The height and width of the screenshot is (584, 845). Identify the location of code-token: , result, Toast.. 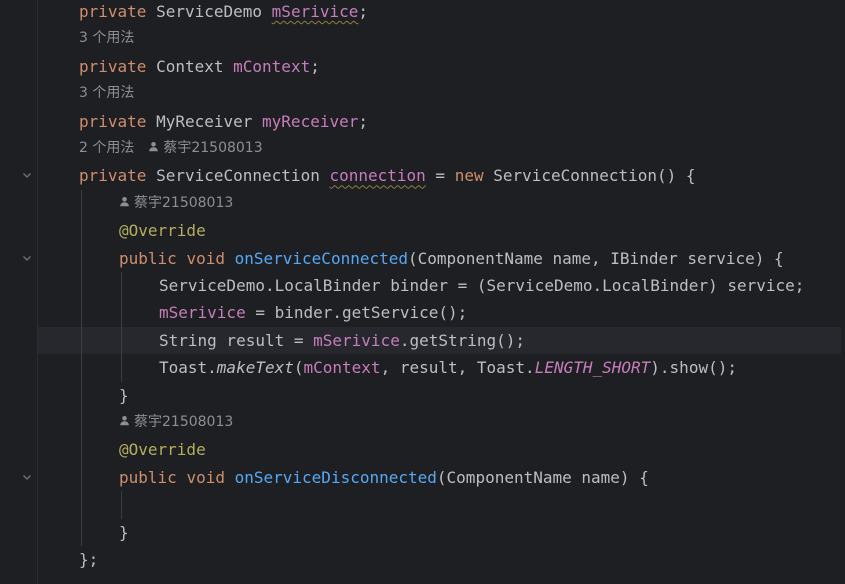
(457, 368).